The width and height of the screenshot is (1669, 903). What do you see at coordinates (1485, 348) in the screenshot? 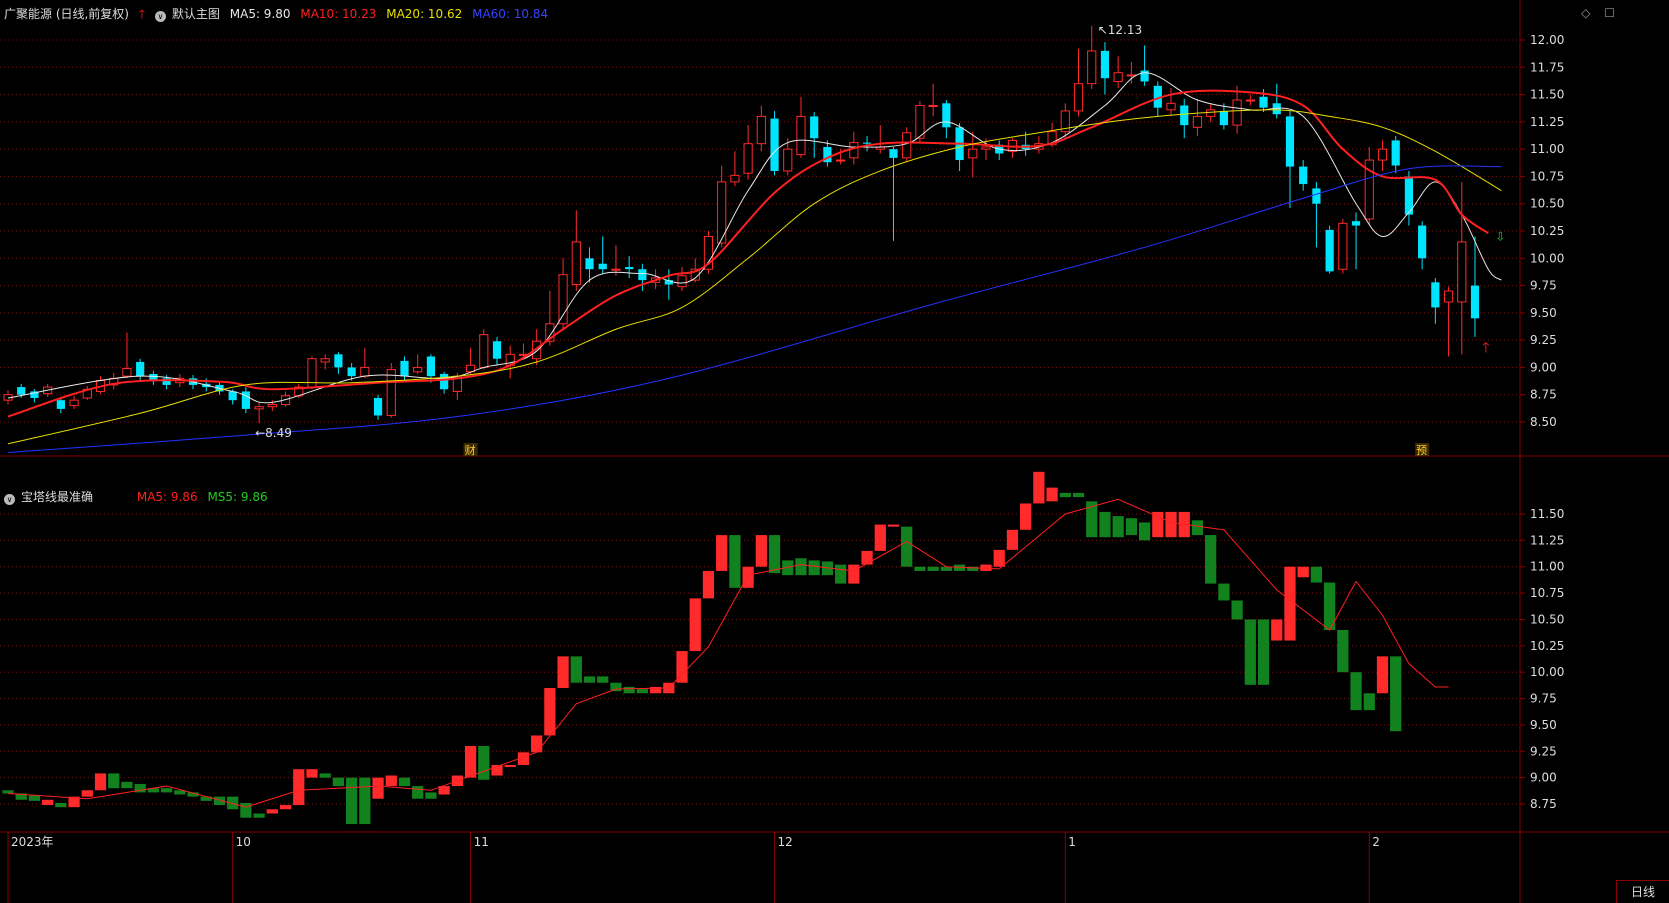
I see `buy-arrow-icon: 🡑` at bounding box center [1485, 348].